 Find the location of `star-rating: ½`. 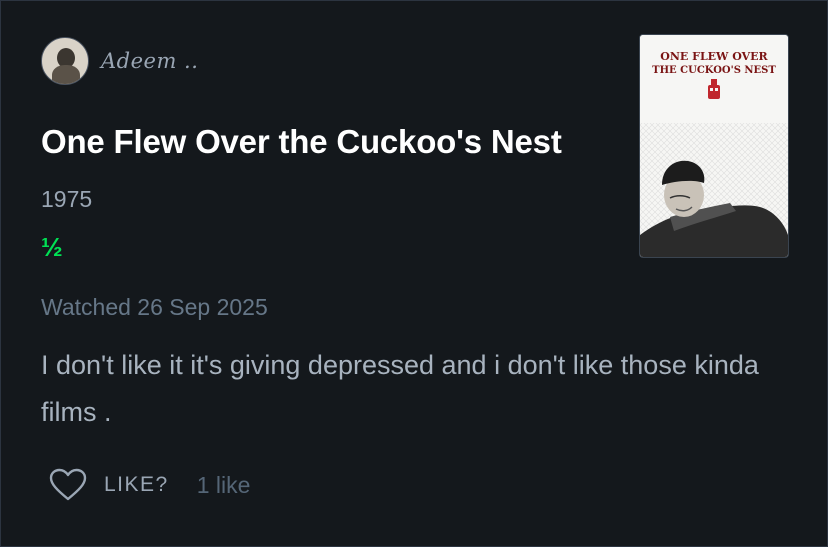

star-rating: ½ is located at coordinates (52, 247).